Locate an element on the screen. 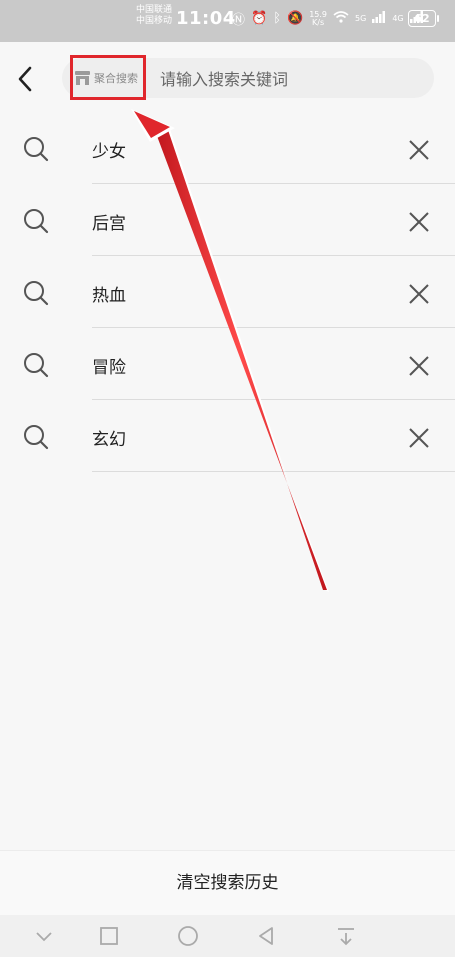  back-triangle-icon is located at coordinates (266, 936).